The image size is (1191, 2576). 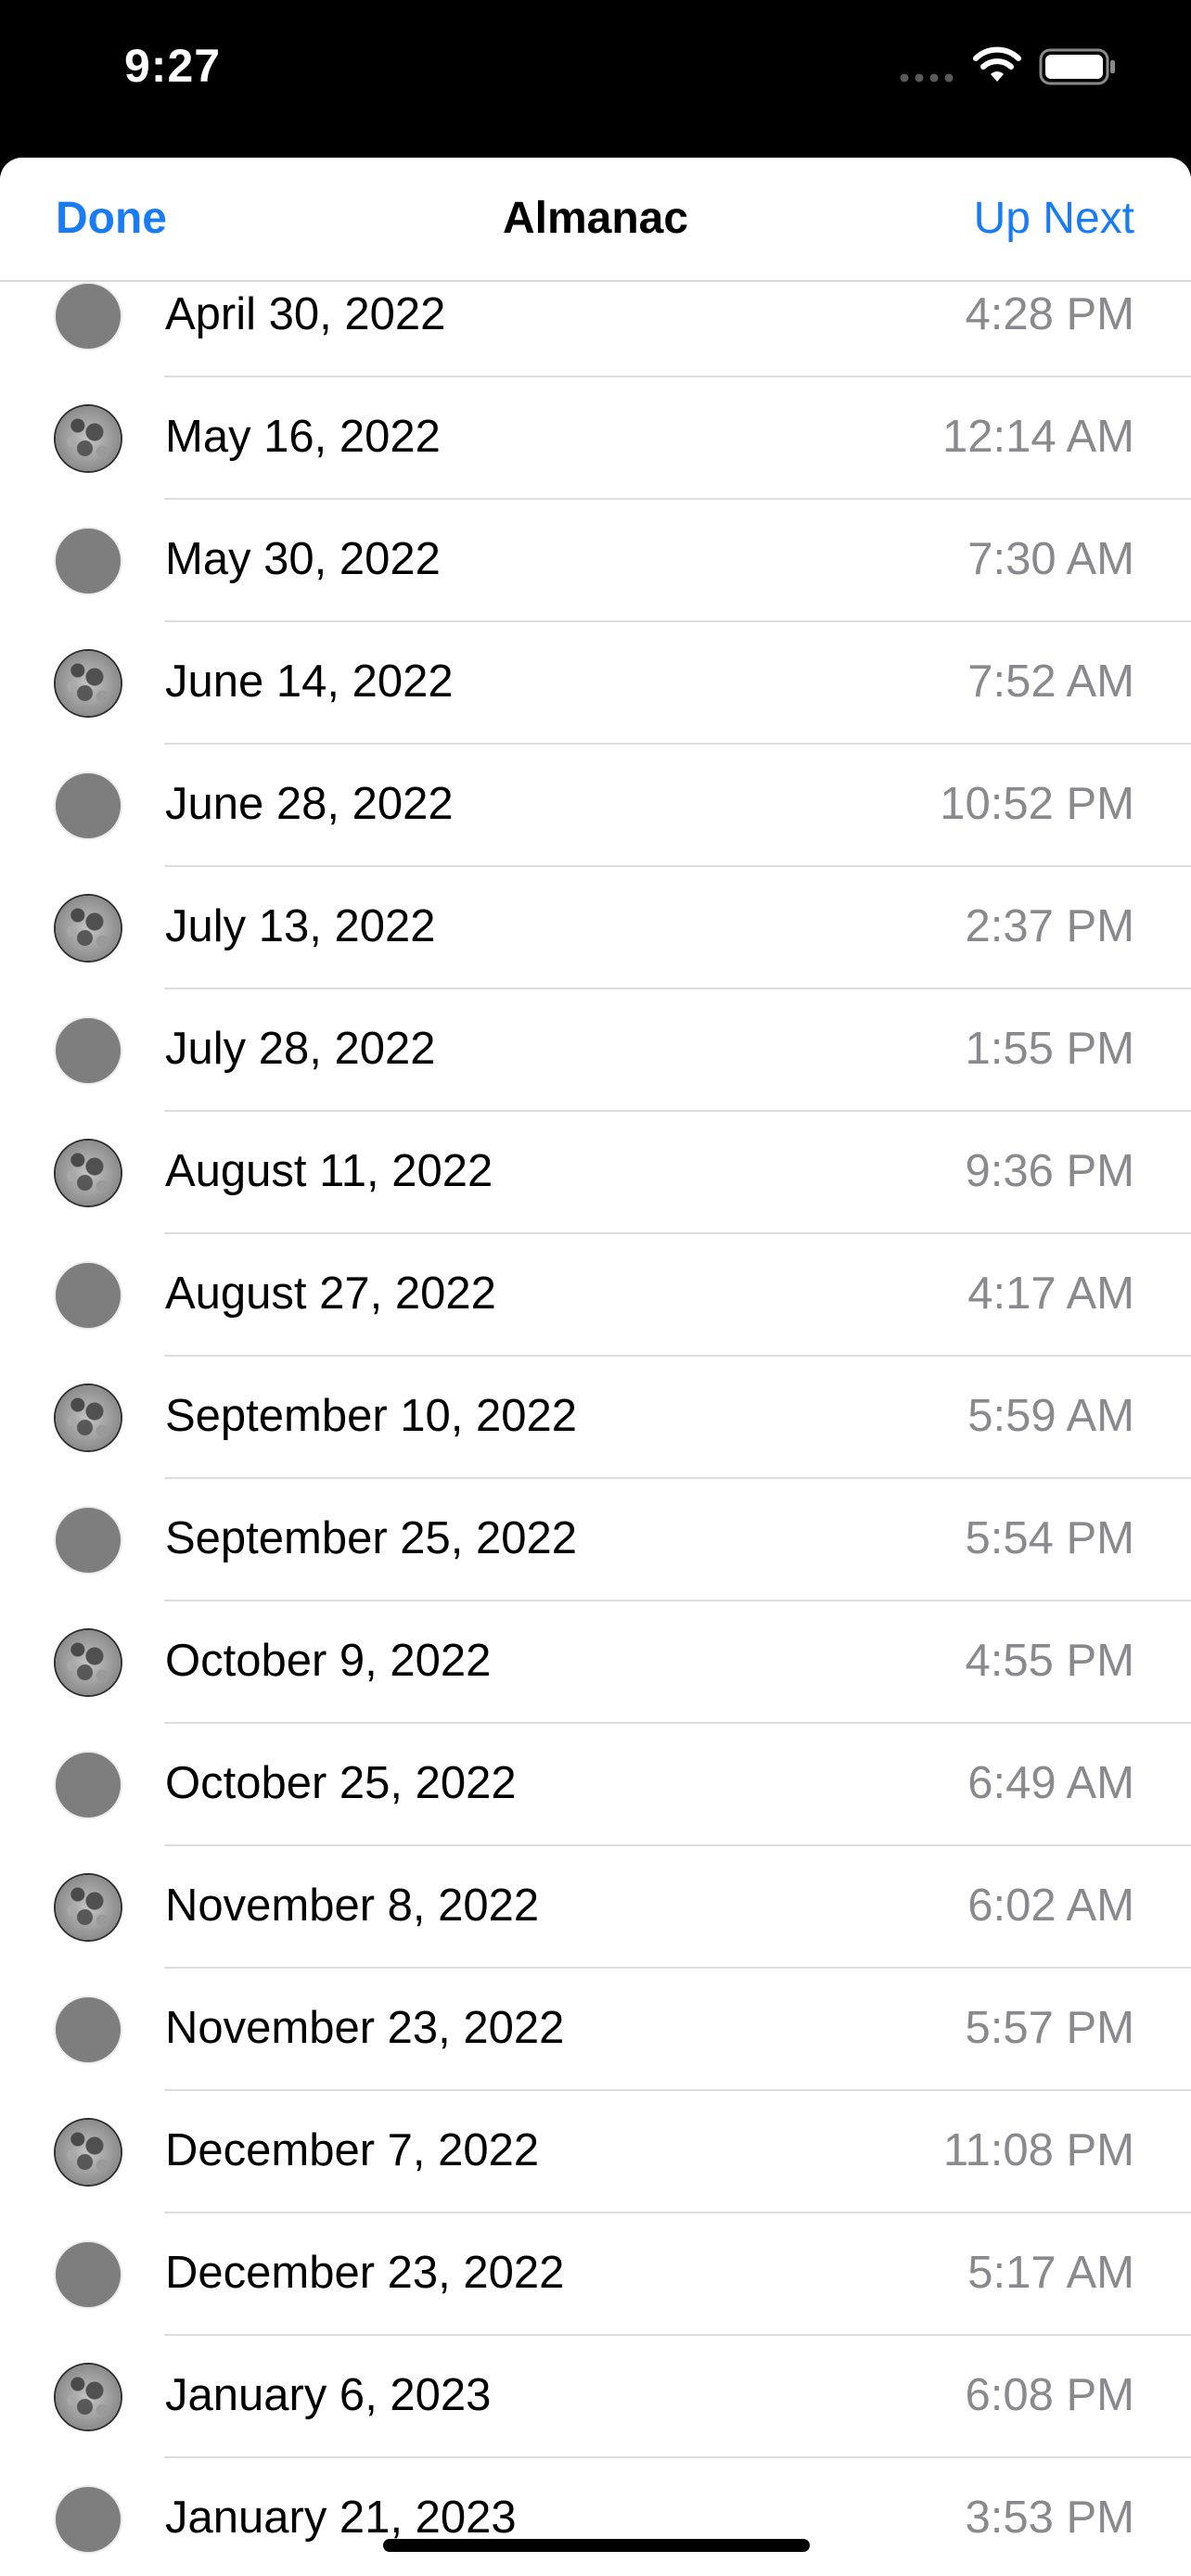 I want to click on phase-time: 4:28 PM, so click(x=1049, y=314).